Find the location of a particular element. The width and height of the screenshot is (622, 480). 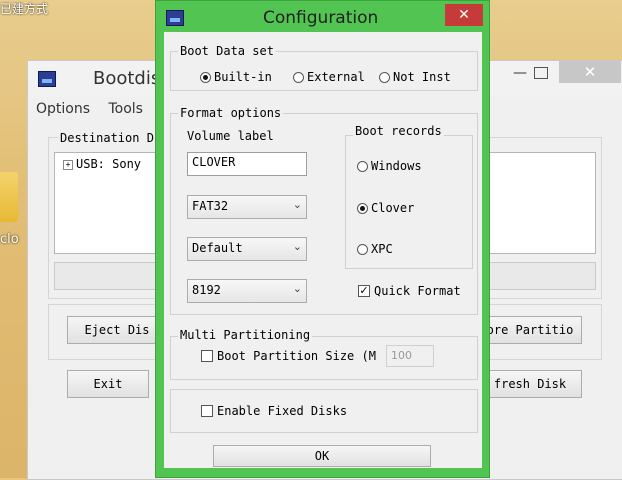

radio-xpc-label: XPC is located at coordinates (382, 249).